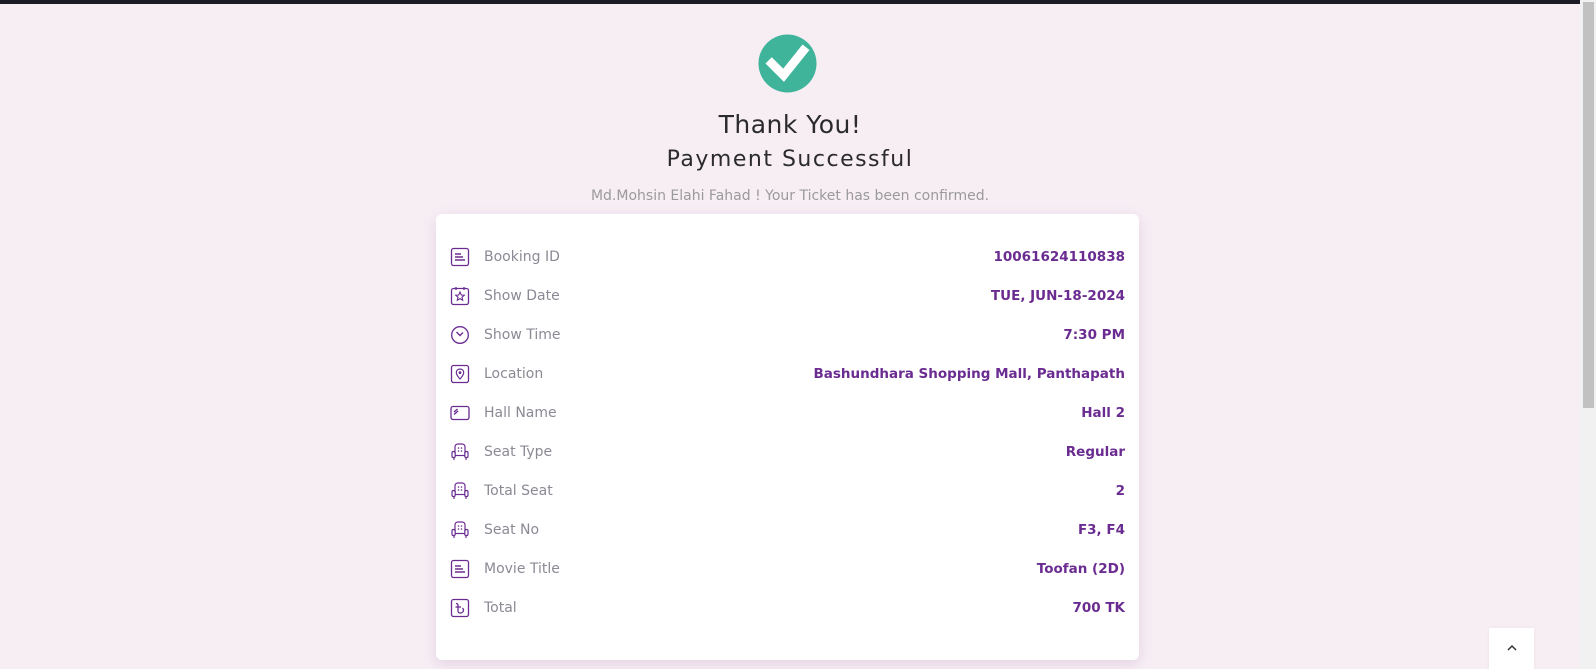 Image resolution: width=1596 pixels, height=669 pixels. I want to click on row-value: F3, F4, so click(1101, 530).